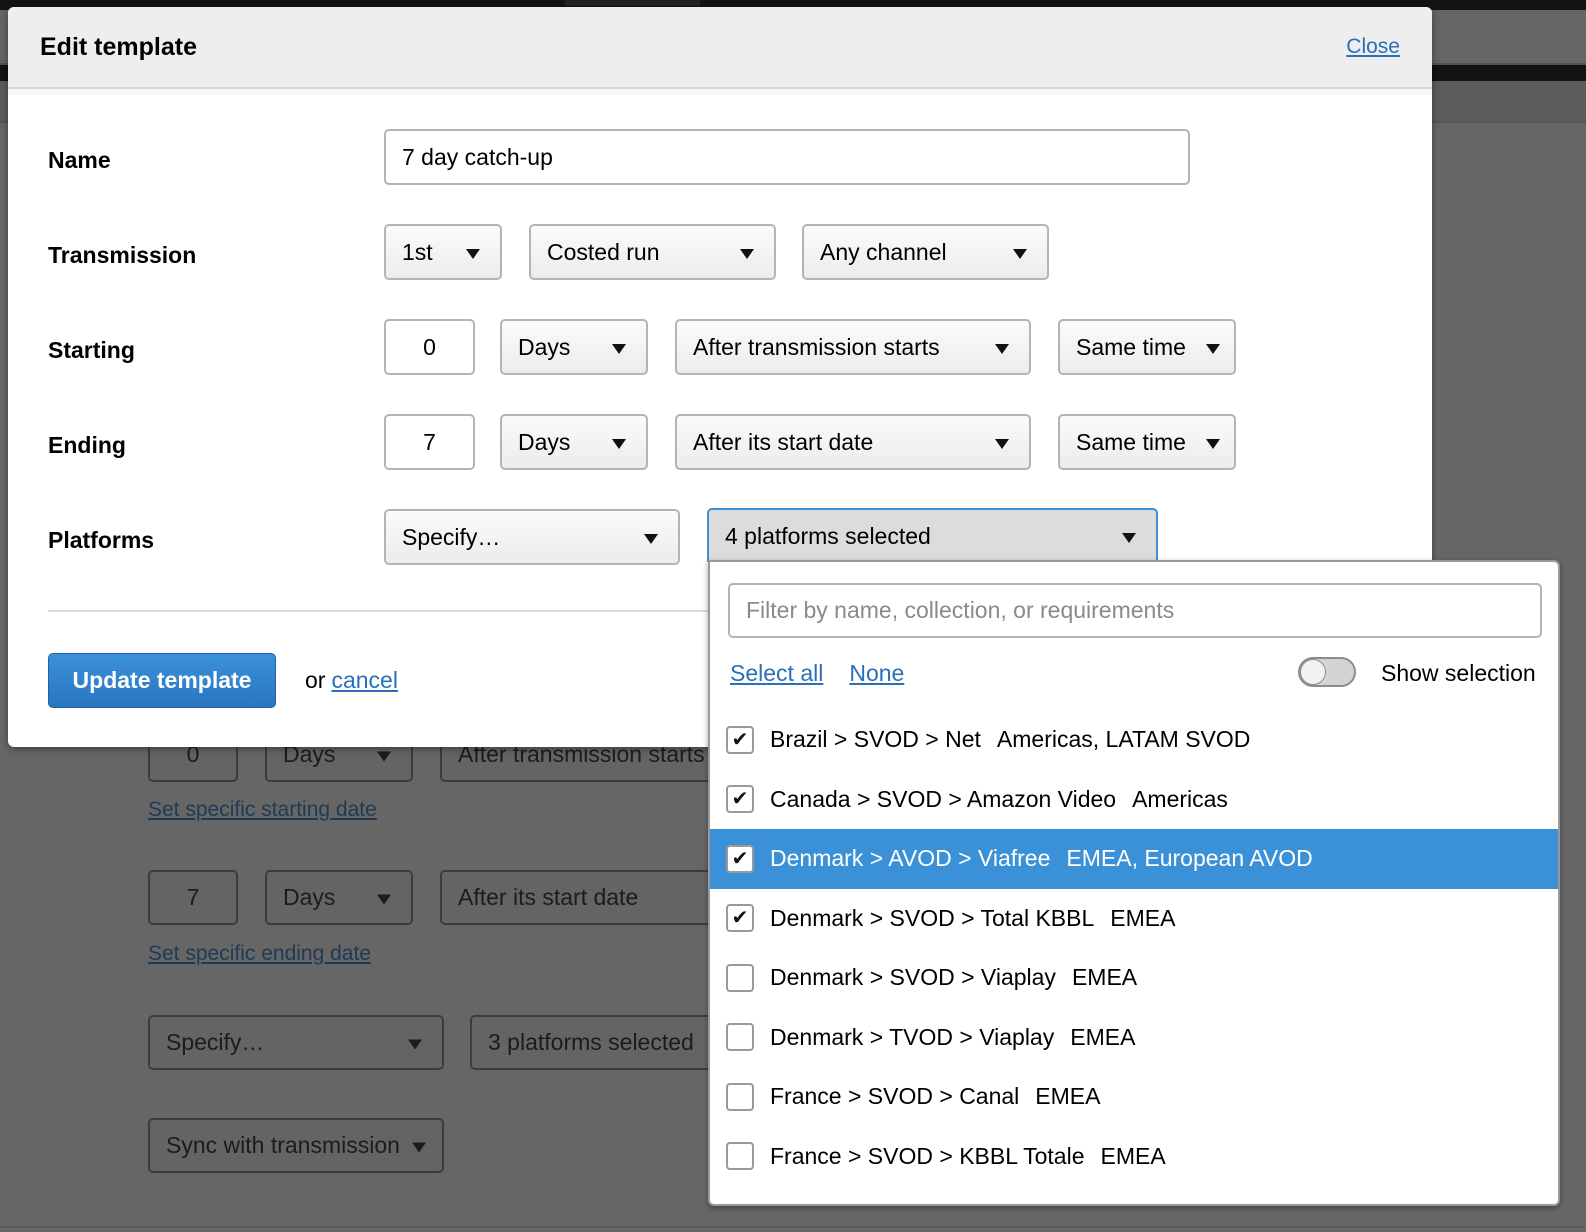 The width and height of the screenshot is (1586, 1232). What do you see at coordinates (632, 3) in the screenshot?
I see `background-tab` at bounding box center [632, 3].